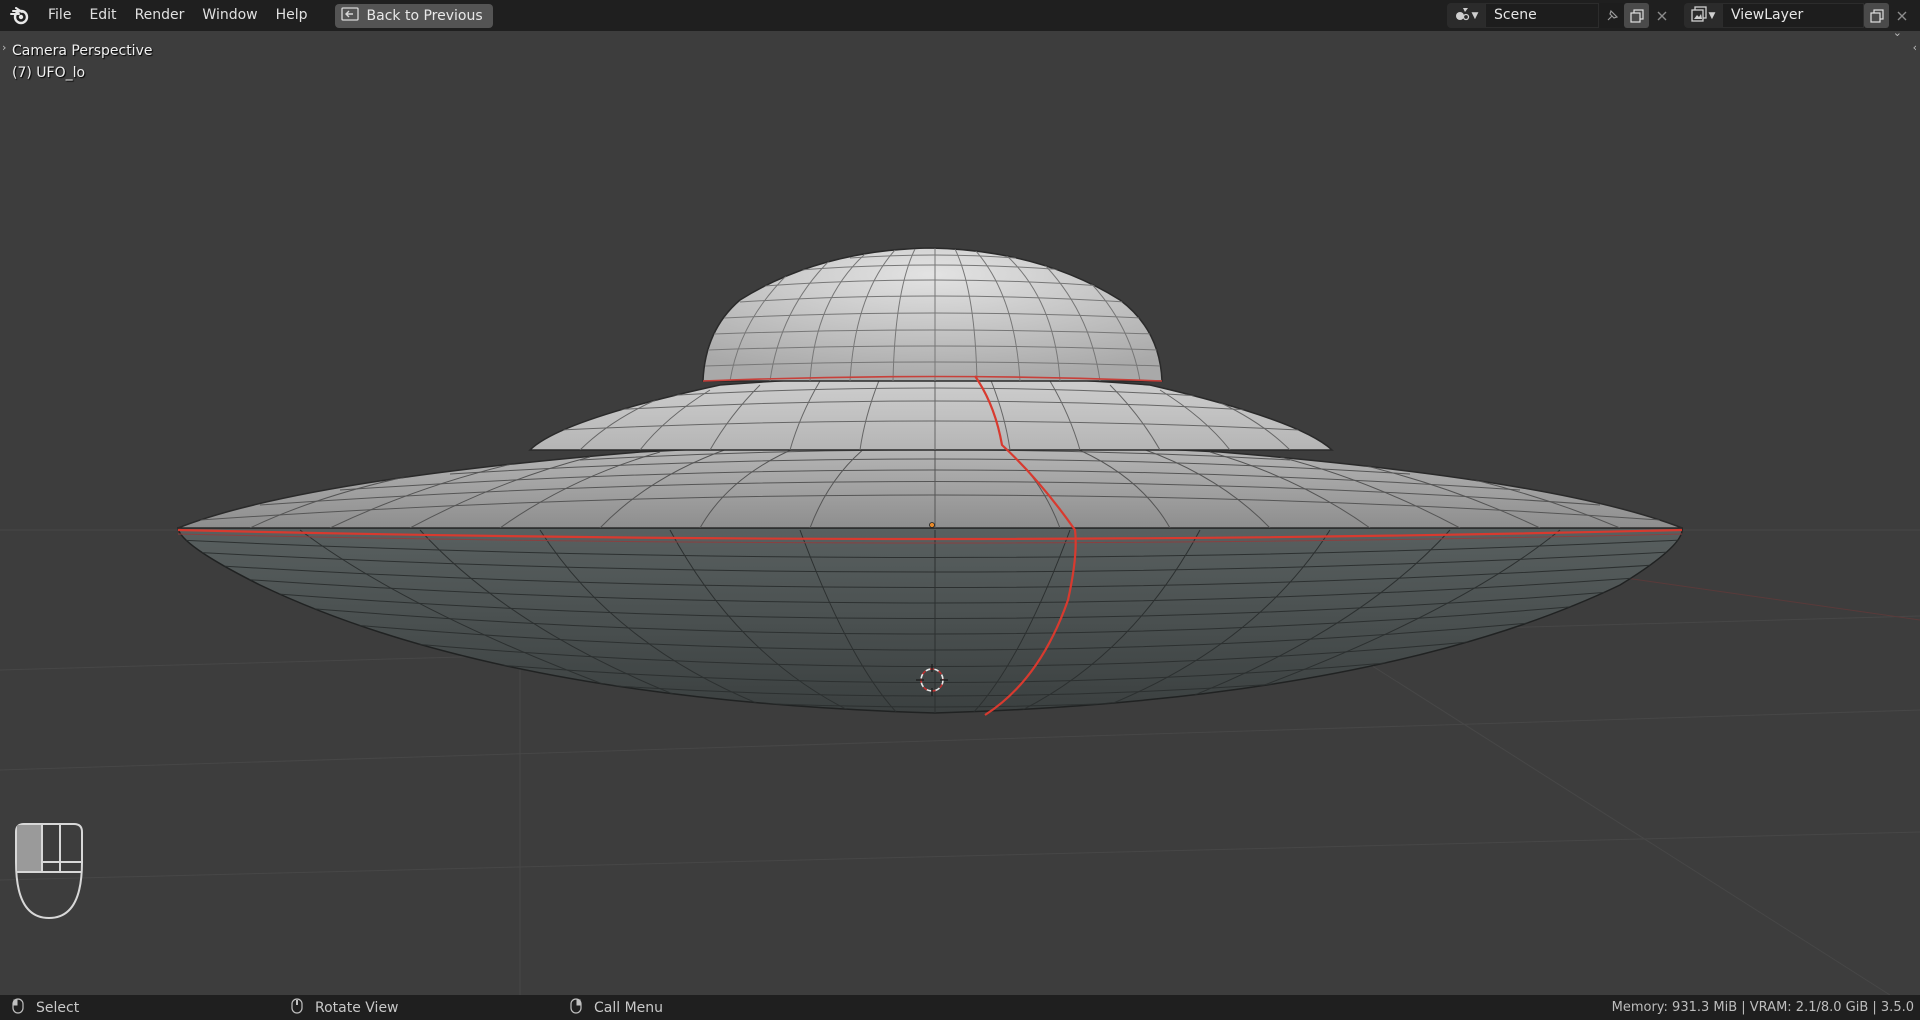 The image size is (1920, 1020). Describe the element at coordinates (357, 1007) in the screenshot. I see `status-rotate-label: Rotate View` at that location.